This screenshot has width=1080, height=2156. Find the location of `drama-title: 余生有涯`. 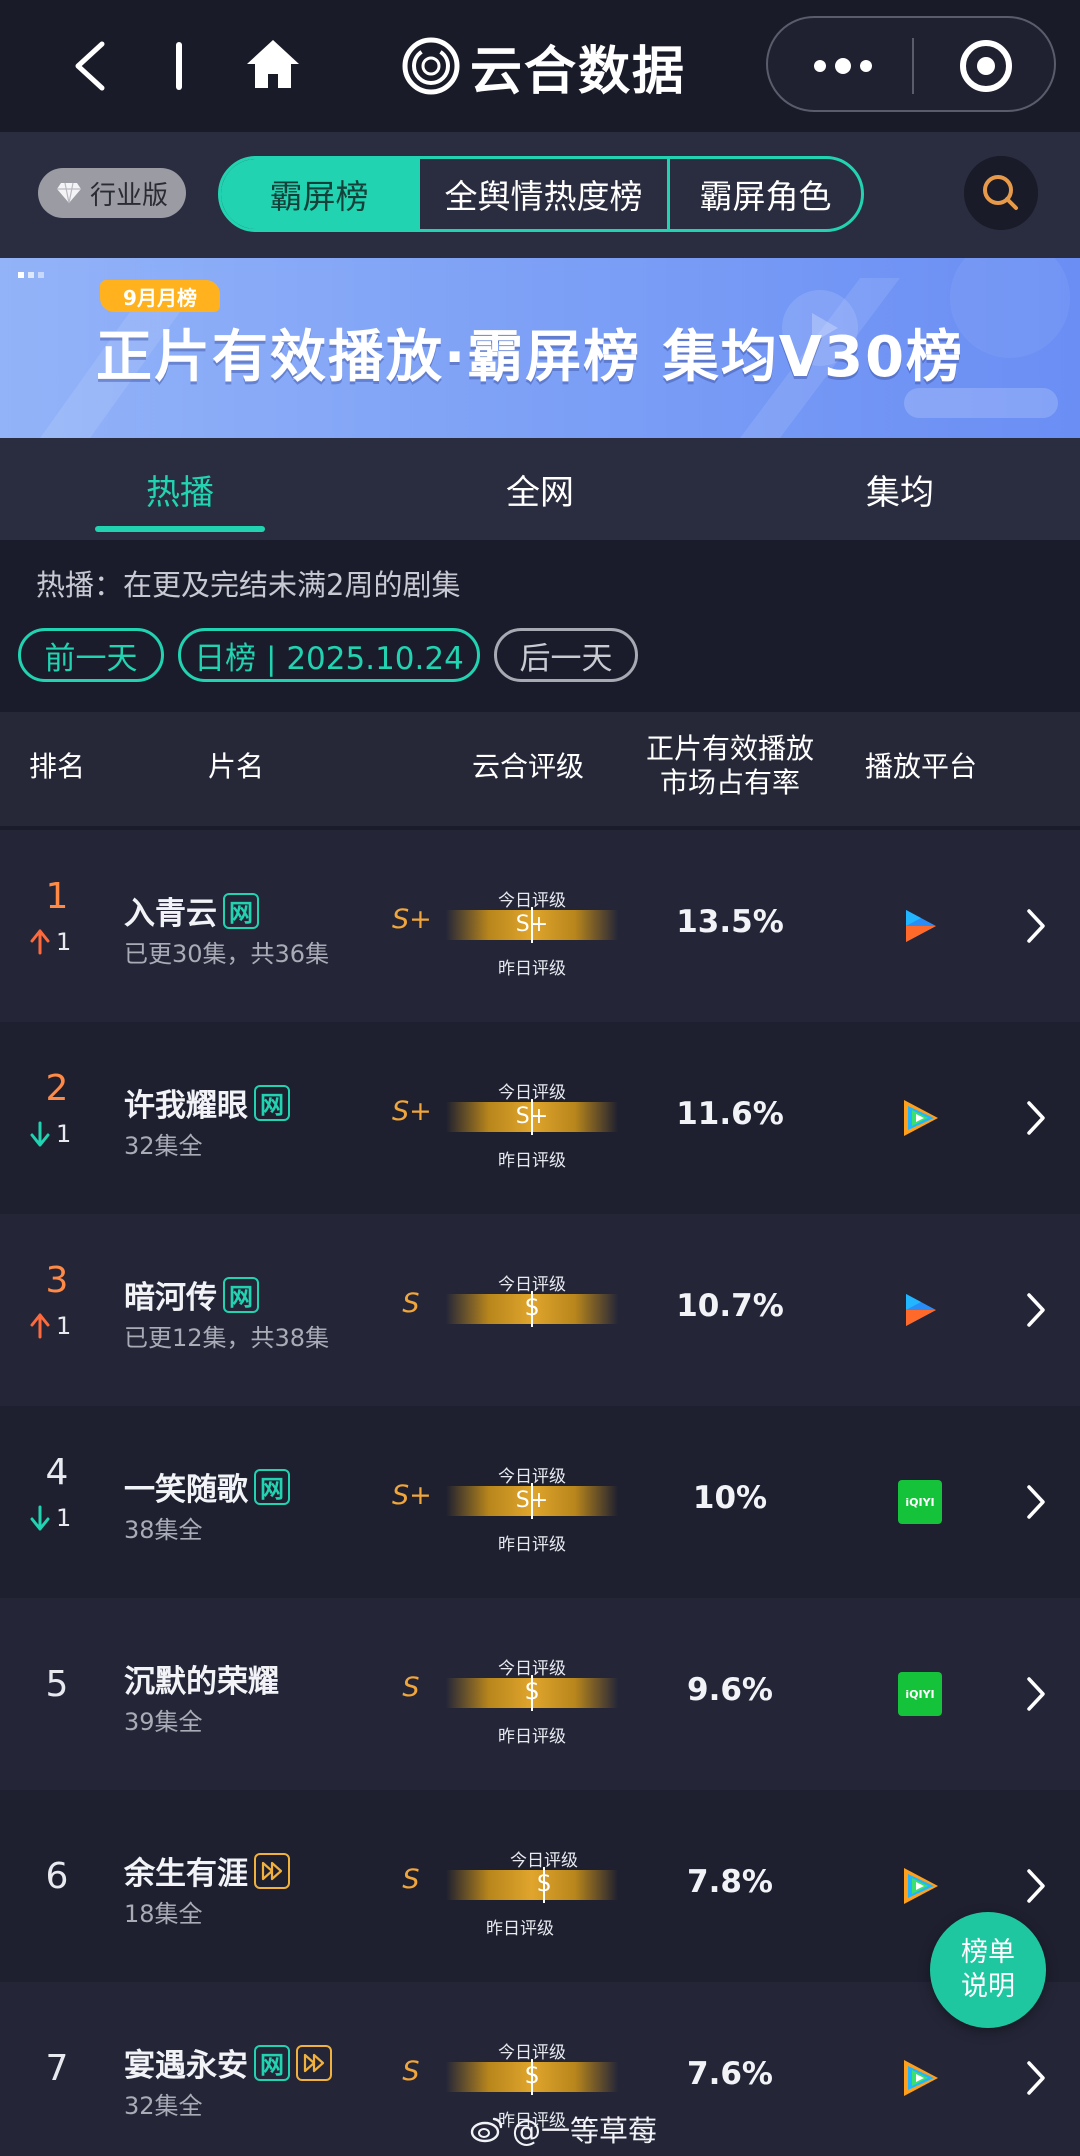

drama-title: 余生有涯 is located at coordinates (207, 1870).